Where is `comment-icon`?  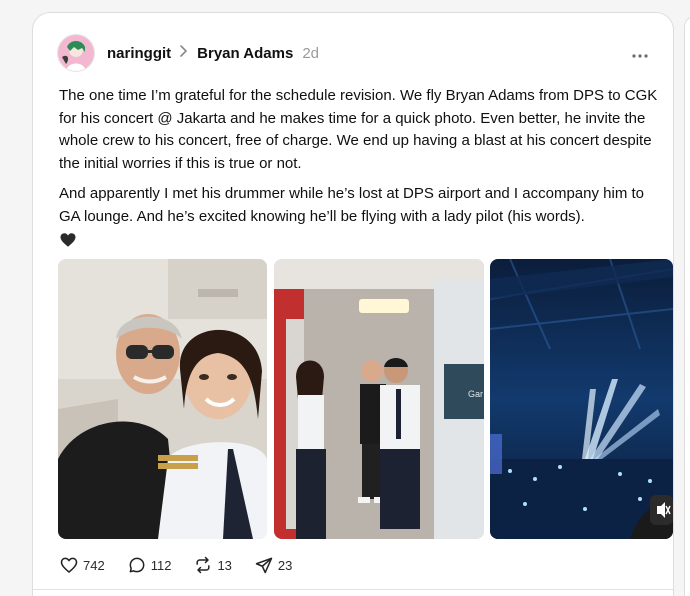 comment-icon is located at coordinates (137, 565).